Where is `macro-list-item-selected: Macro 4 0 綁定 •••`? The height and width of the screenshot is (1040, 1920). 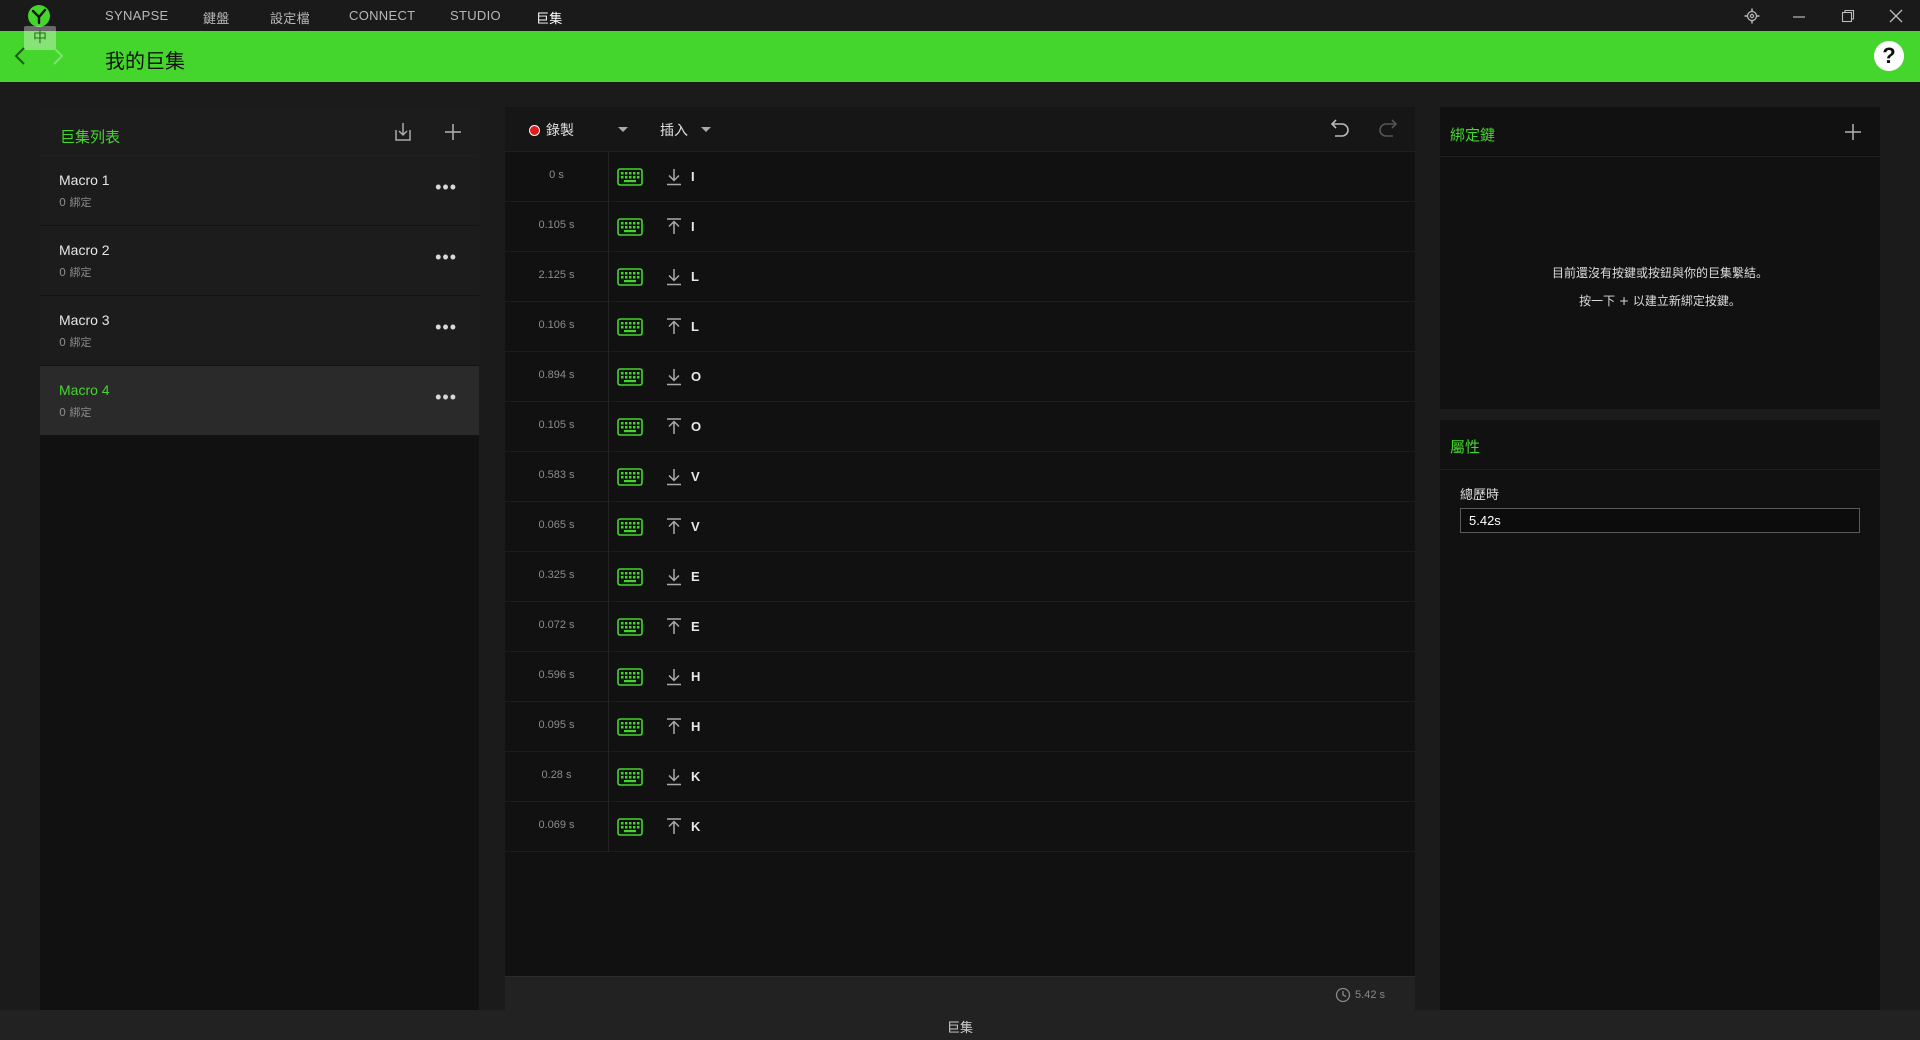
macro-list-item-selected: Macro 4 0 綁定 ••• is located at coordinates (259, 401).